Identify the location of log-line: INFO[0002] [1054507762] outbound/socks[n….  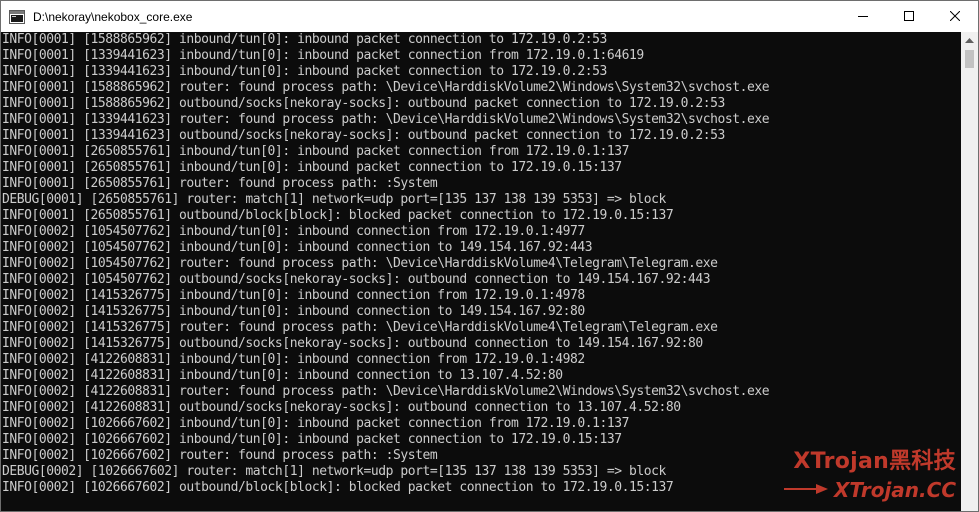
(356, 279).